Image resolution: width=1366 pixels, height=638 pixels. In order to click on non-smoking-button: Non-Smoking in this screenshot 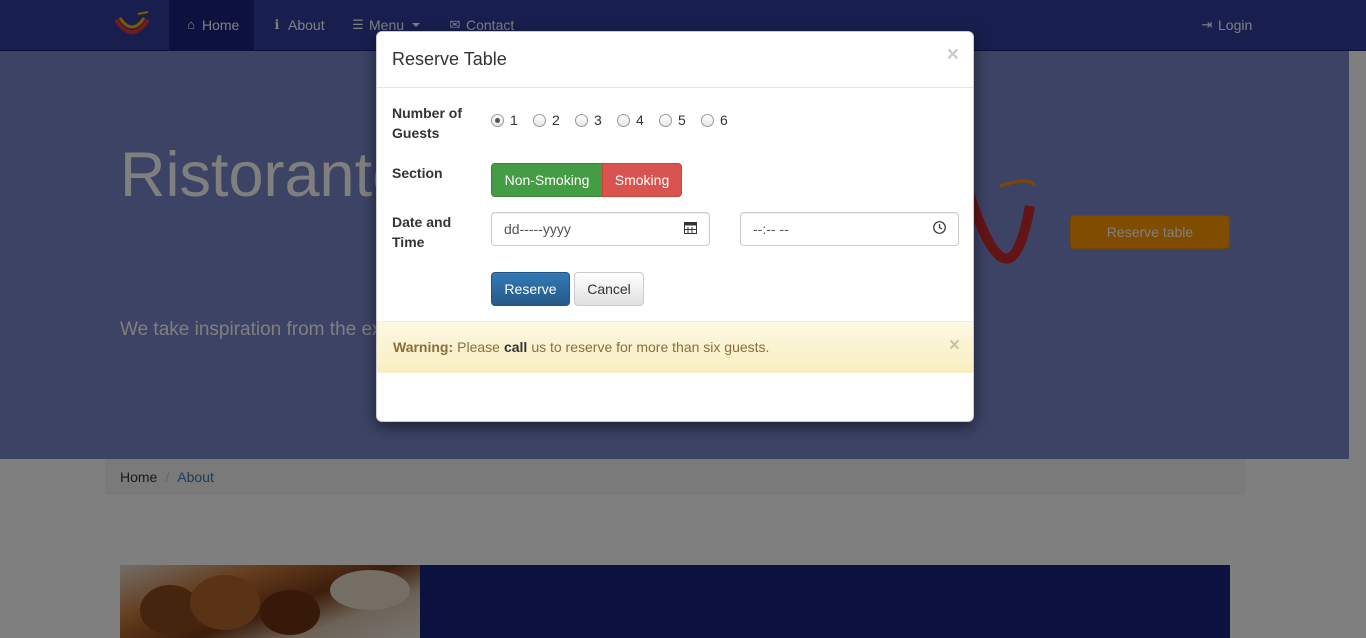, I will do `click(547, 180)`.